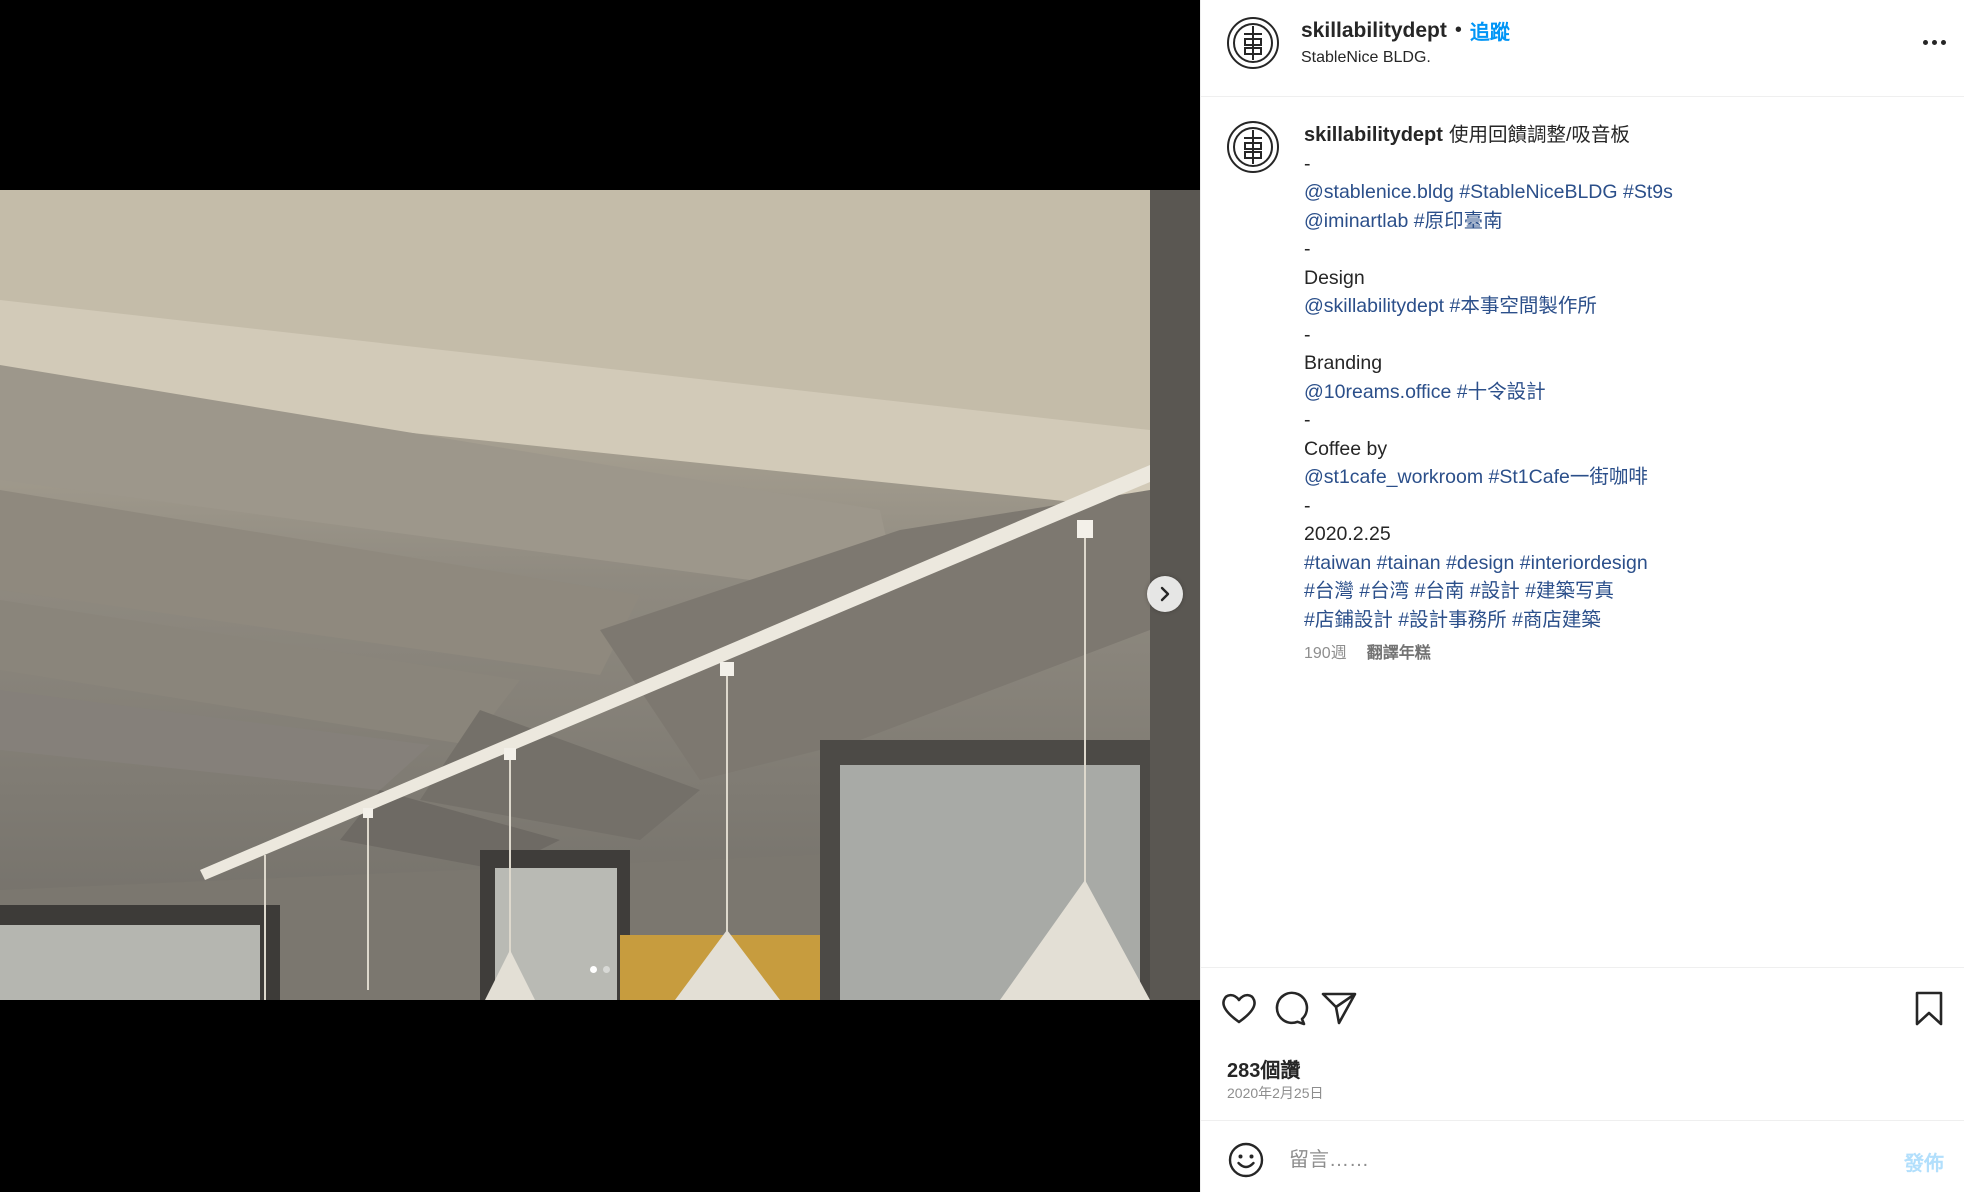 The height and width of the screenshot is (1192, 1964). Describe the element at coordinates (1275, 1093) in the screenshot. I see `post-date: 2020年2月25日` at that location.